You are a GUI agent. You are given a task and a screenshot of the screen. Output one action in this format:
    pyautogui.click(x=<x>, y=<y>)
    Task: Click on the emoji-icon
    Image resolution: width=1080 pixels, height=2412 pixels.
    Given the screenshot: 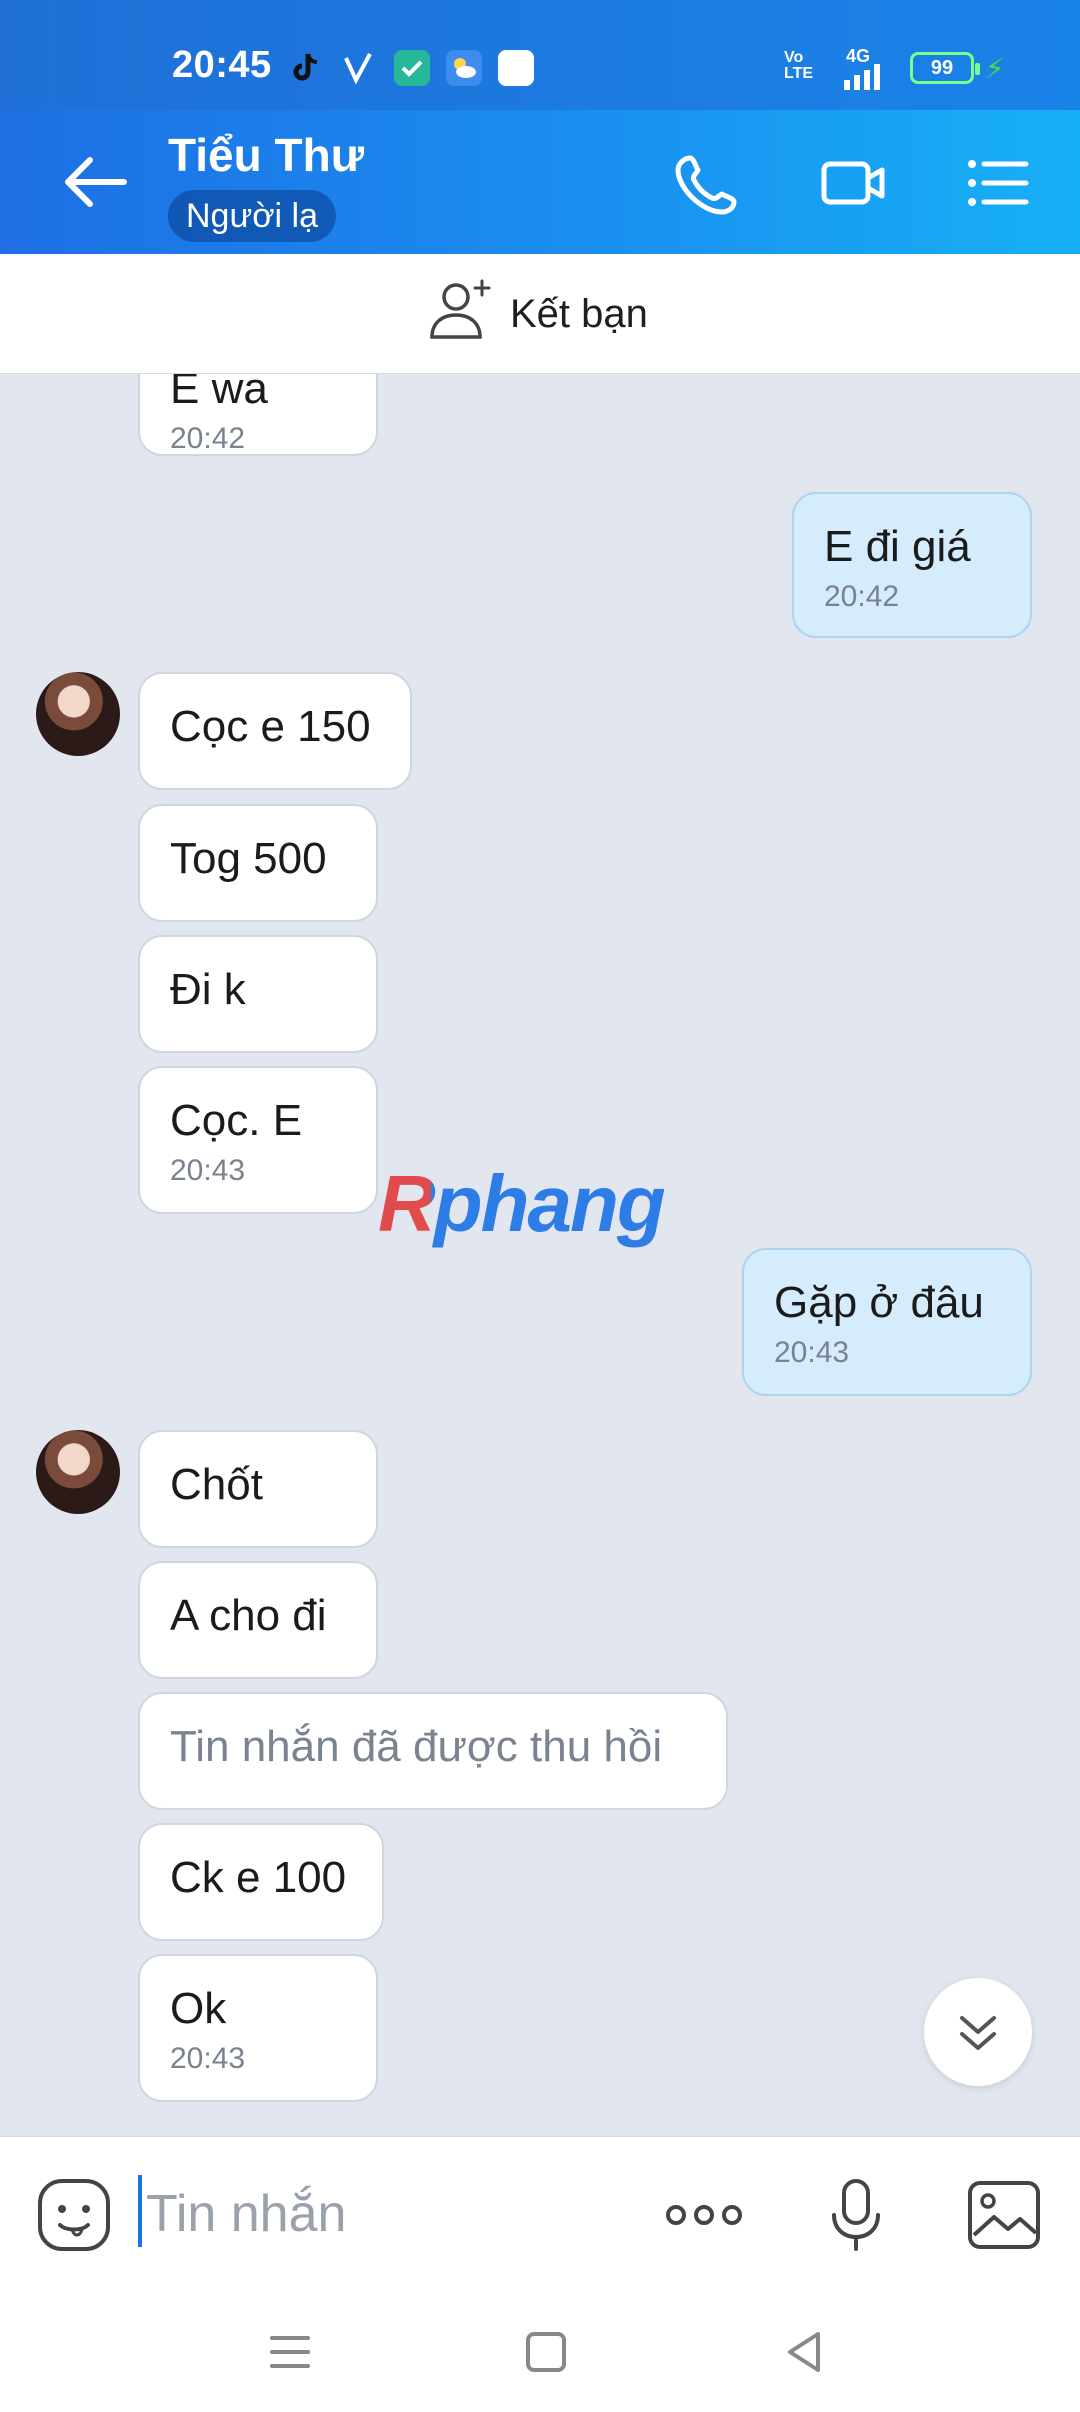 What is the action you would take?
    pyautogui.click(x=74, y=2215)
    